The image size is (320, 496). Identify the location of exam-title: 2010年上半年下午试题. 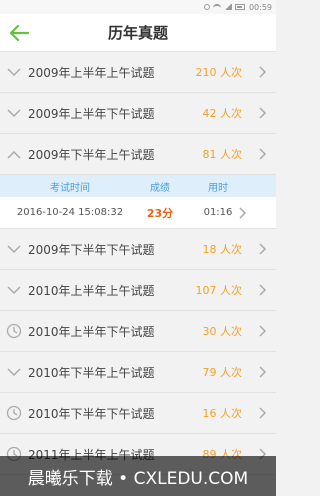
(91, 331).